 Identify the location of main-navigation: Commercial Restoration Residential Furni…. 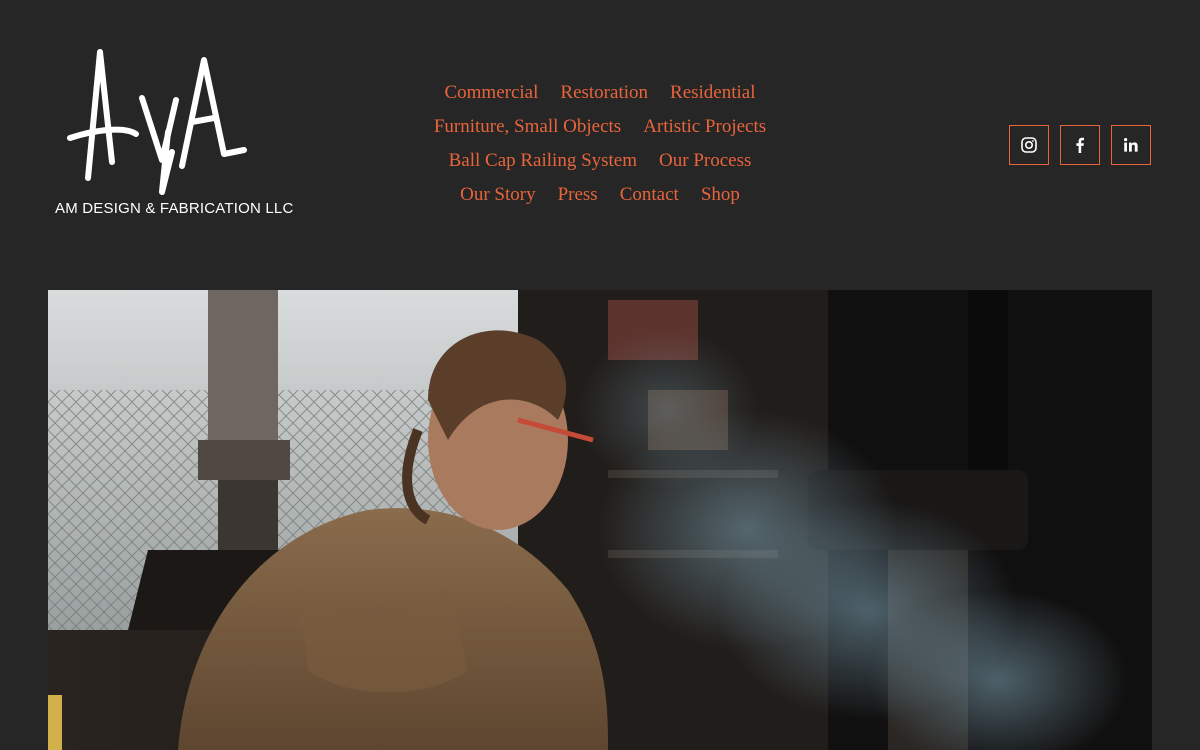
(600, 144).